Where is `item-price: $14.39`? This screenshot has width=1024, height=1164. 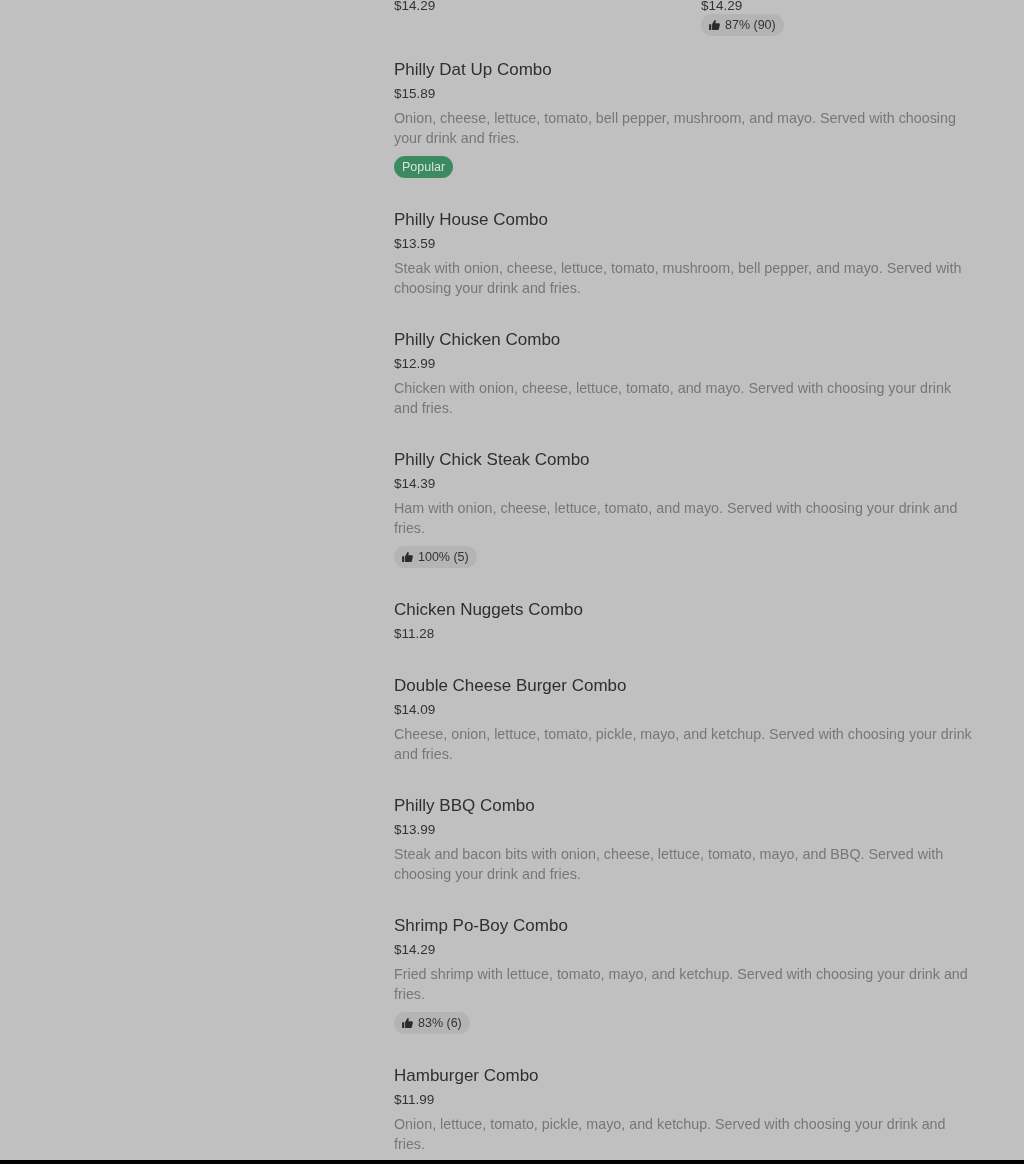 item-price: $14.39 is located at coordinates (415, 484).